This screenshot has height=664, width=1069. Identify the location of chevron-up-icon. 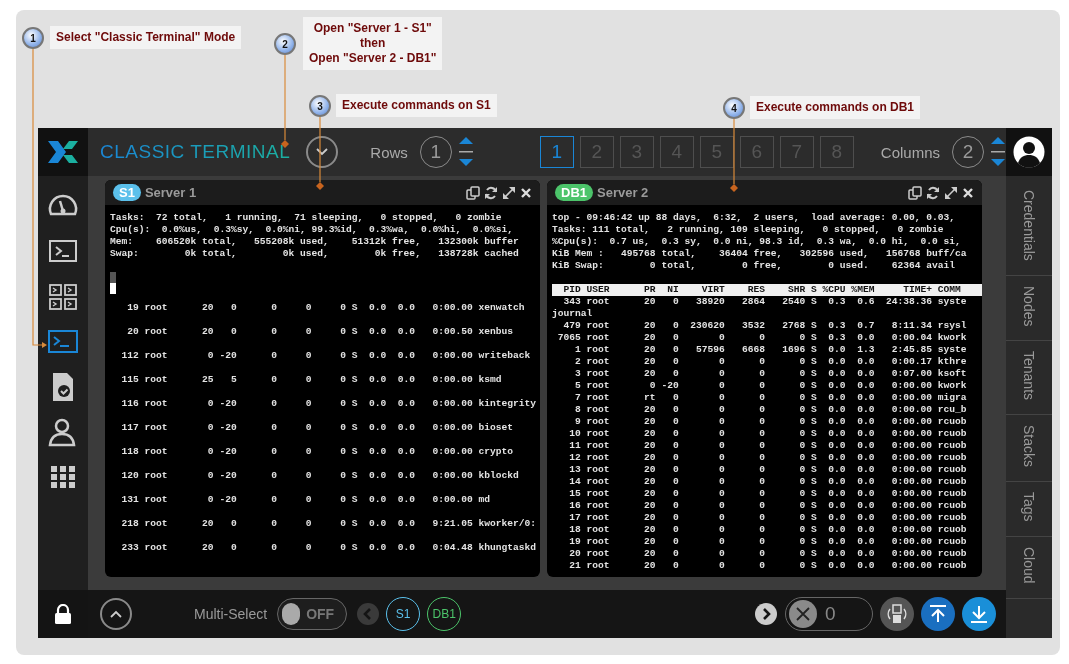
(116, 614).